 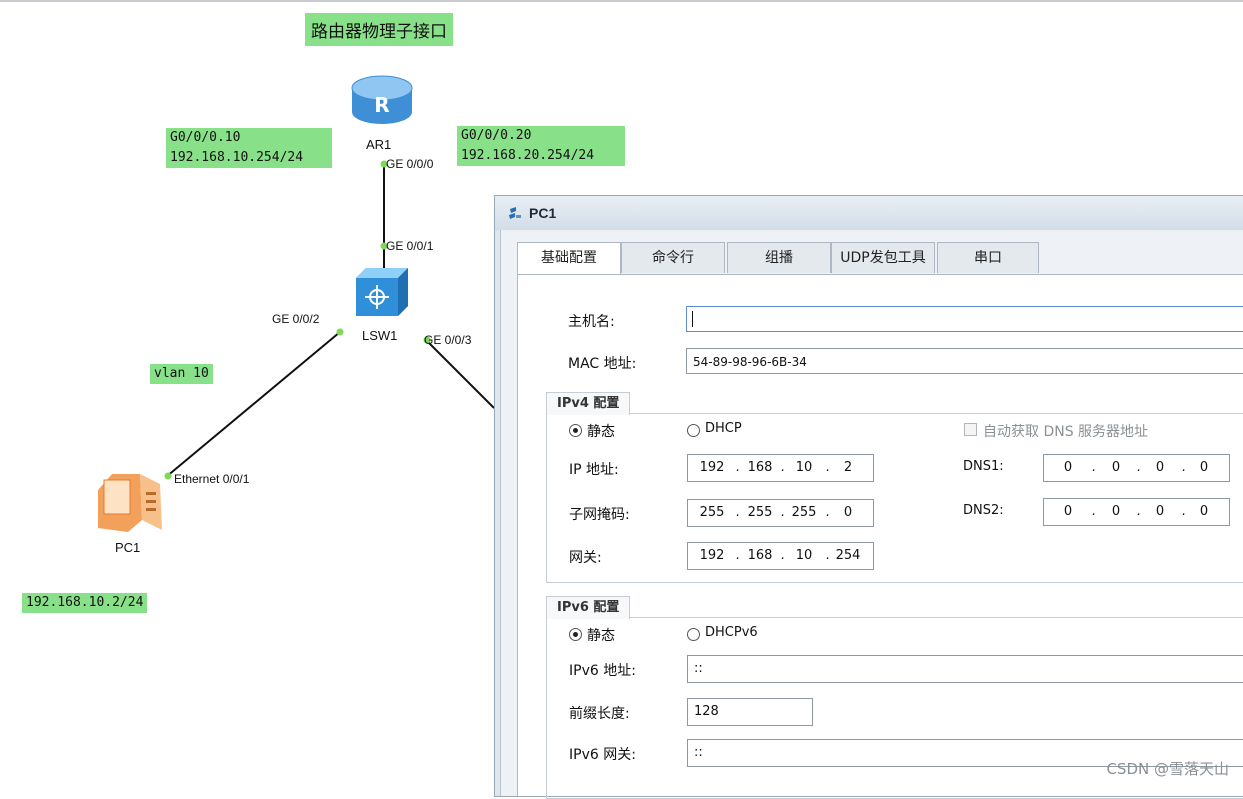 I want to click on port-label-pc-eth: Ethernet 0/0/1, so click(x=212, y=479).